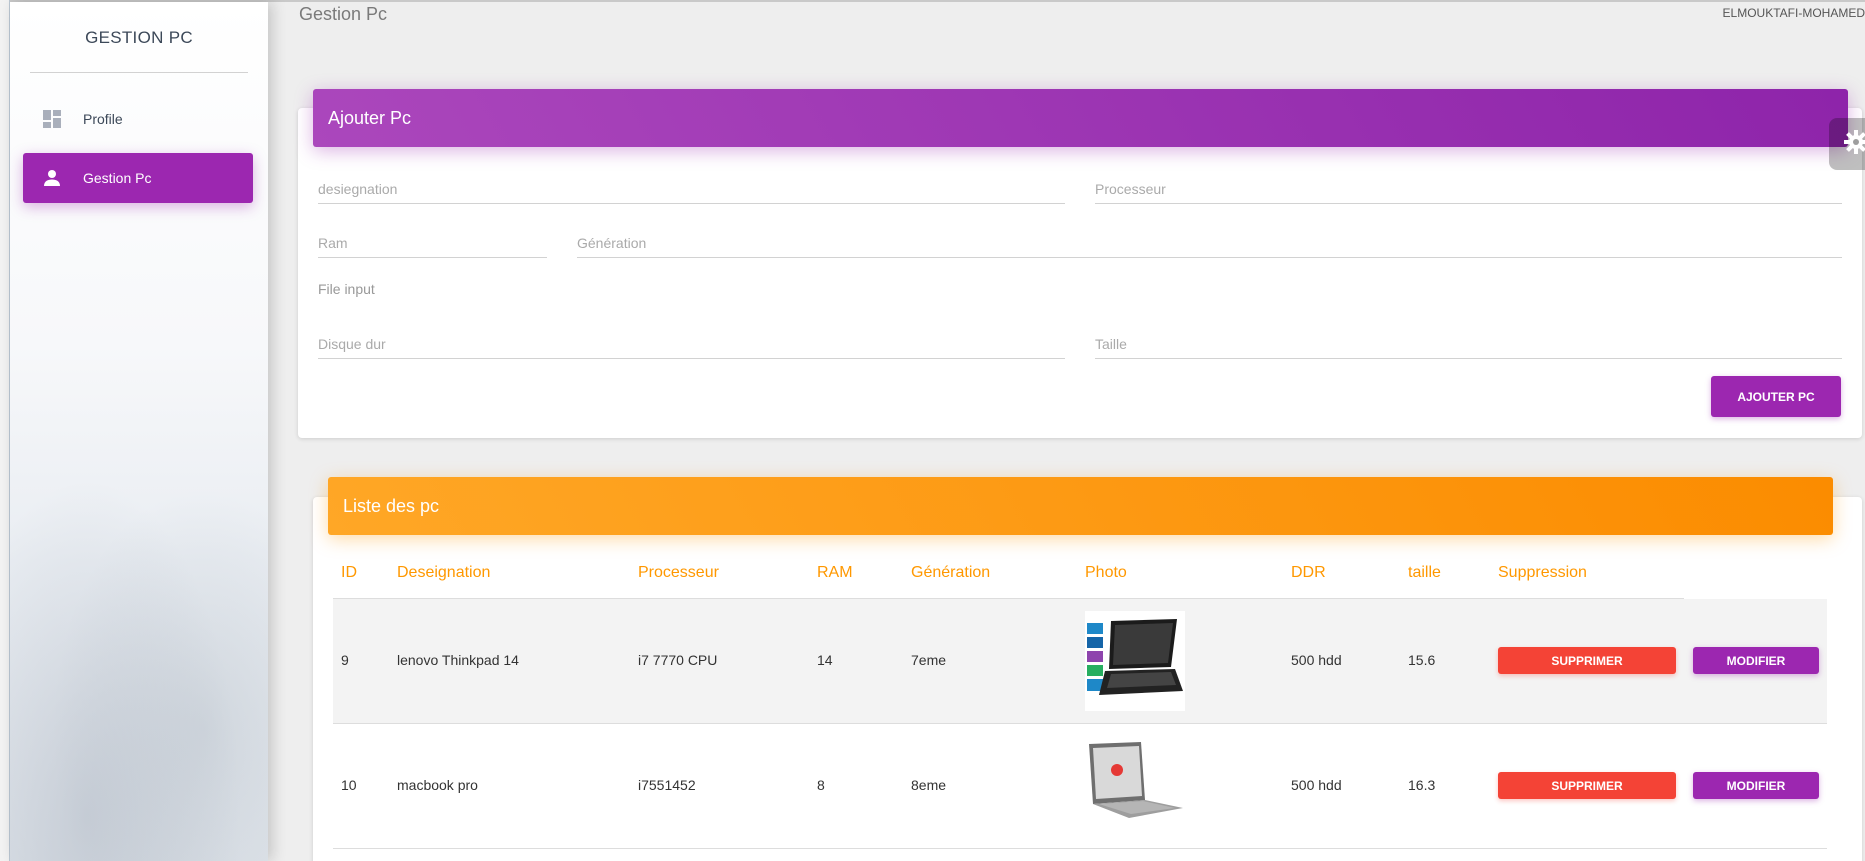 The image size is (1865, 861). Describe the element at coordinates (932, 1) in the screenshot. I see `window-top-border` at that location.